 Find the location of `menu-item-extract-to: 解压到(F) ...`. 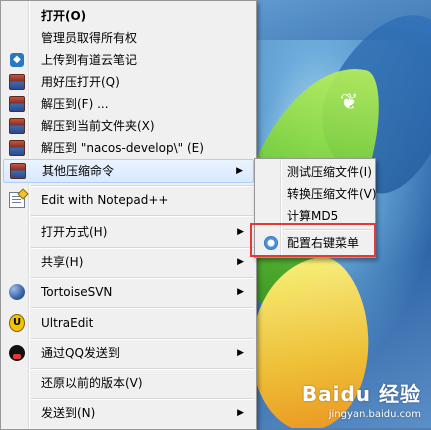

menu-item-extract-to: 解压到(F) ... is located at coordinates (128, 104).